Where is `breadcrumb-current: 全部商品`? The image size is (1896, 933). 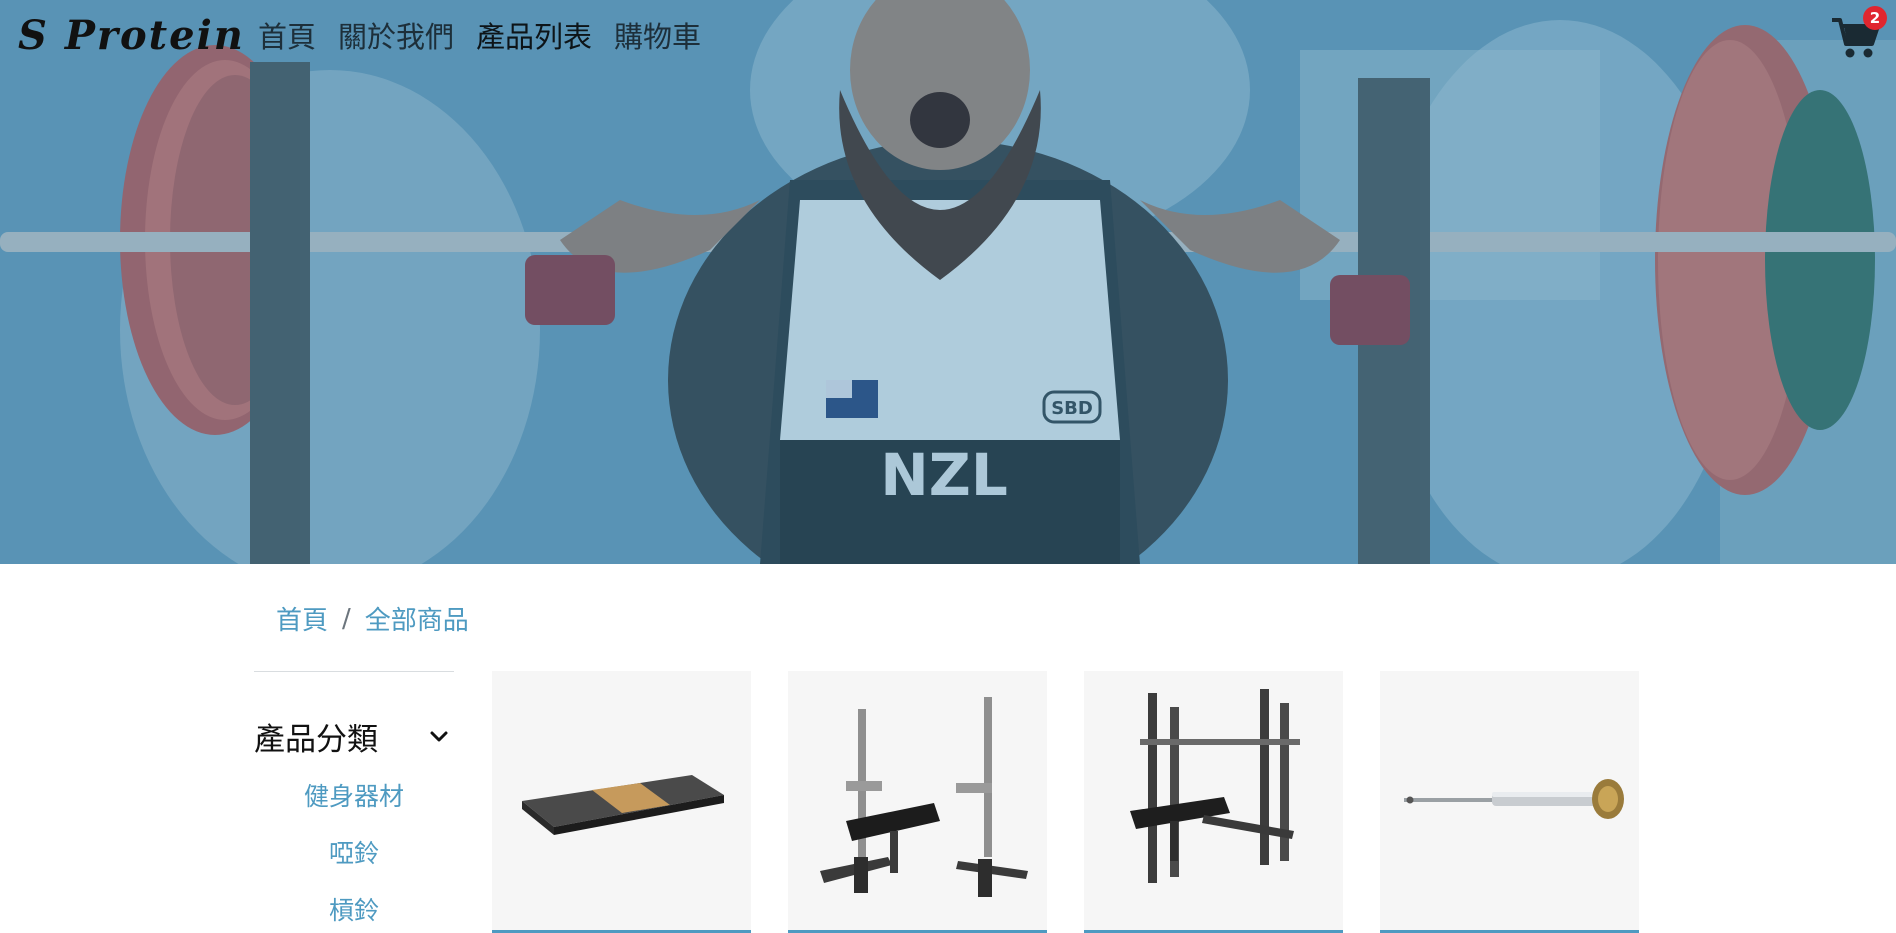 breadcrumb-current: 全部商品 is located at coordinates (417, 618).